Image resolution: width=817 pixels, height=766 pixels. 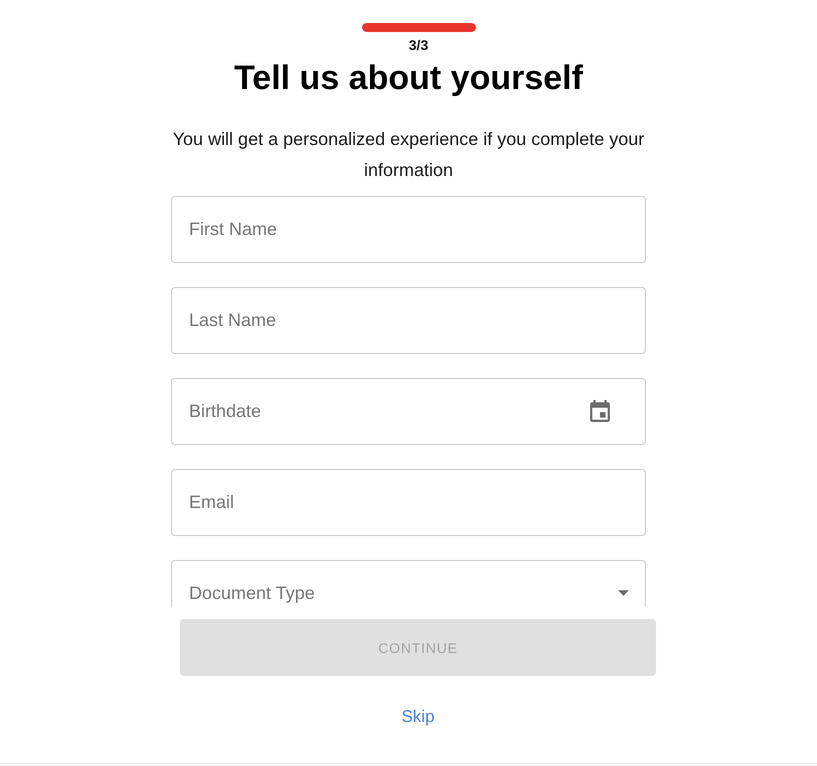 What do you see at coordinates (408, 502) in the screenshot?
I see `input-field: Email` at bounding box center [408, 502].